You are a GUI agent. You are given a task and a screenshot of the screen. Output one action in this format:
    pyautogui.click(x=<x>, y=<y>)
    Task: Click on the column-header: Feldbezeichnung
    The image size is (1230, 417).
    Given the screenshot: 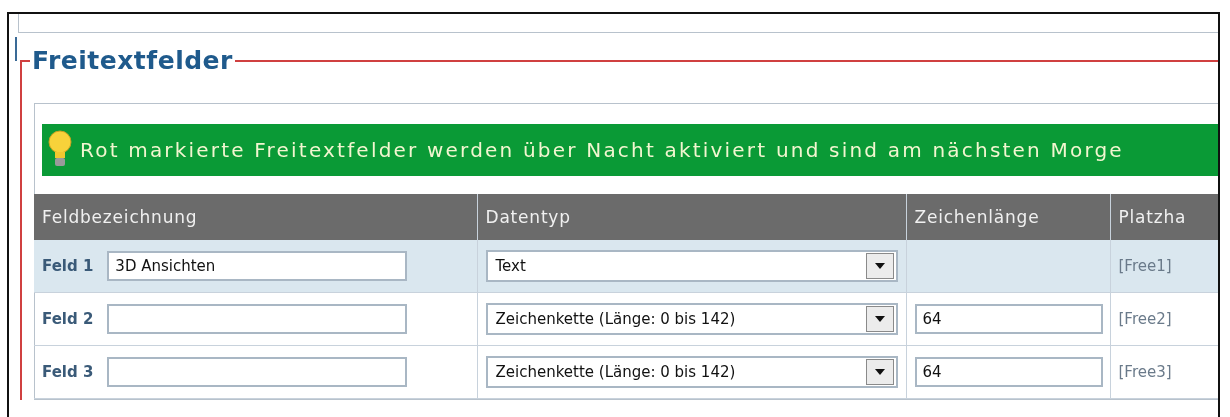 What is the action you would take?
    pyautogui.click(x=255, y=217)
    